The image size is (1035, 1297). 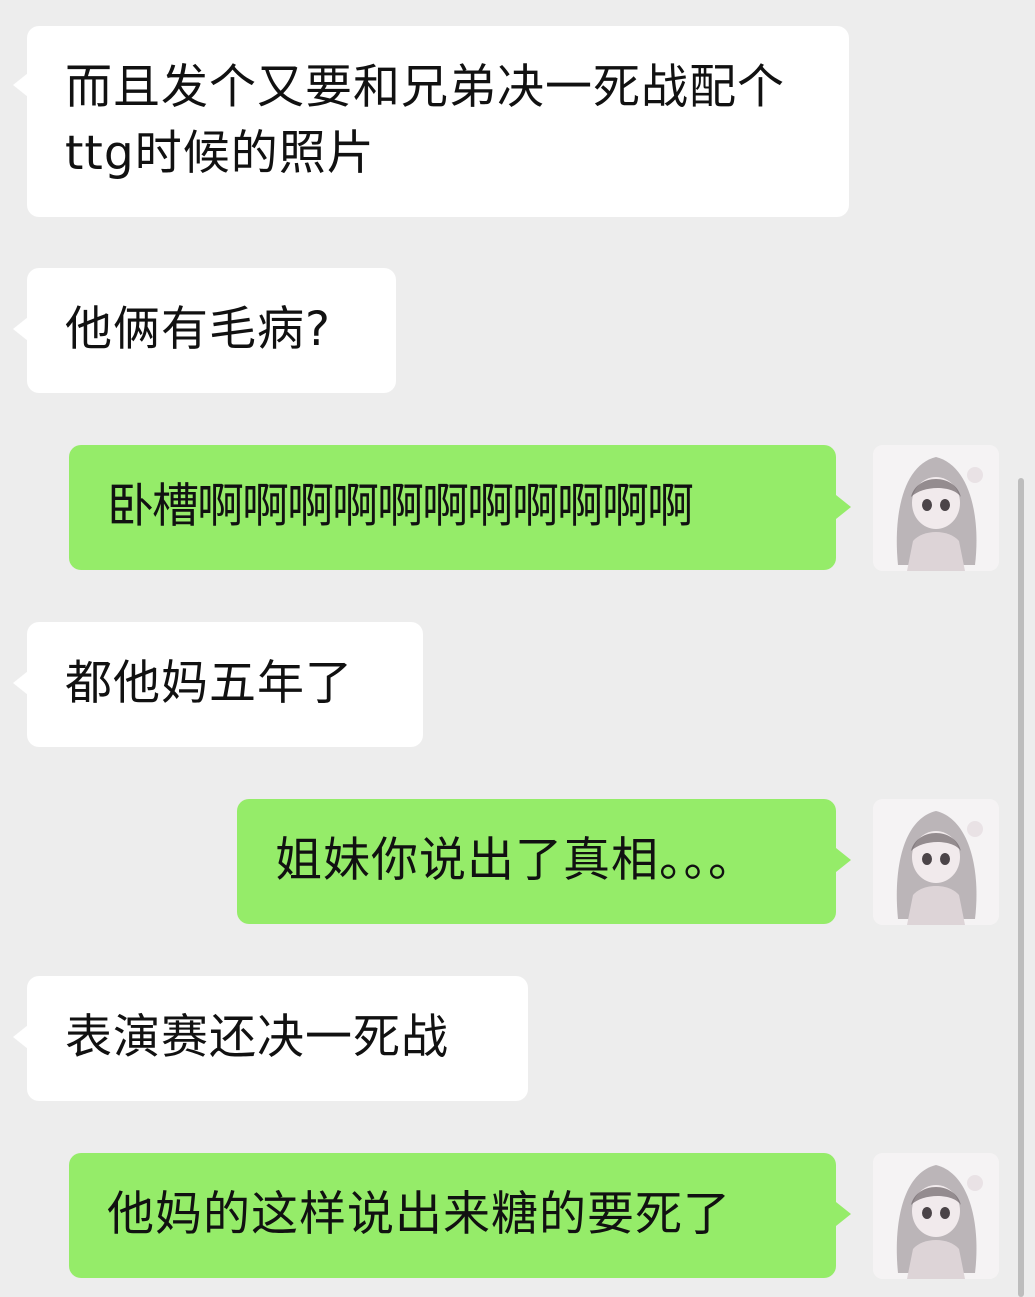 I want to click on incoming-message-bubble: 都他妈五年了, so click(x=225, y=684).